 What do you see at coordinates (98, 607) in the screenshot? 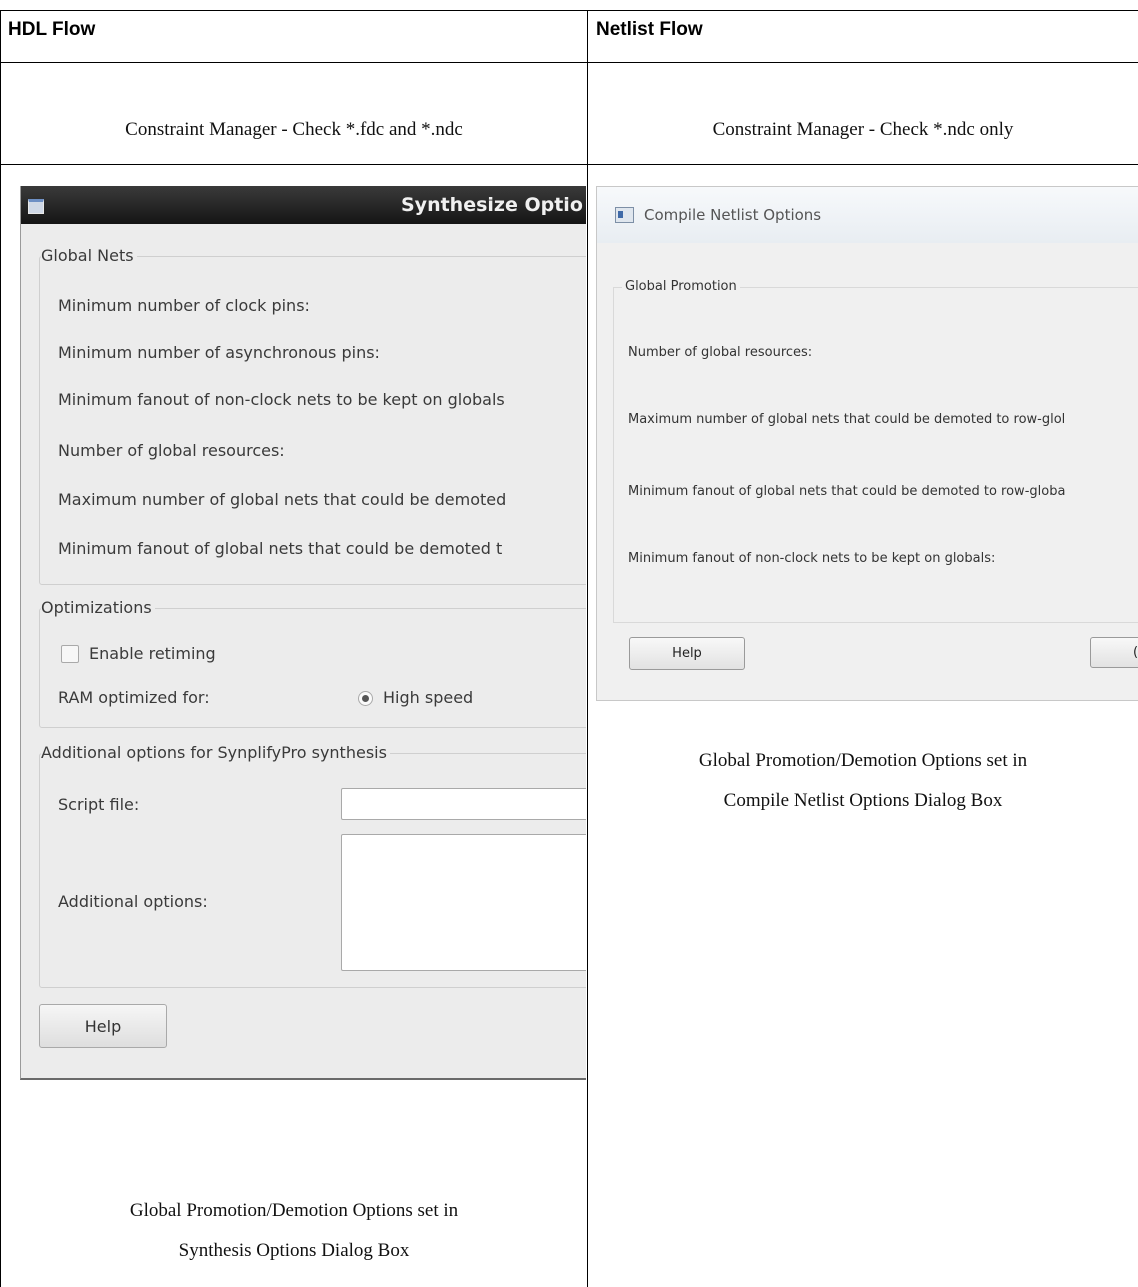
I see `optimizations-legend: Optimizations` at bounding box center [98, 607].